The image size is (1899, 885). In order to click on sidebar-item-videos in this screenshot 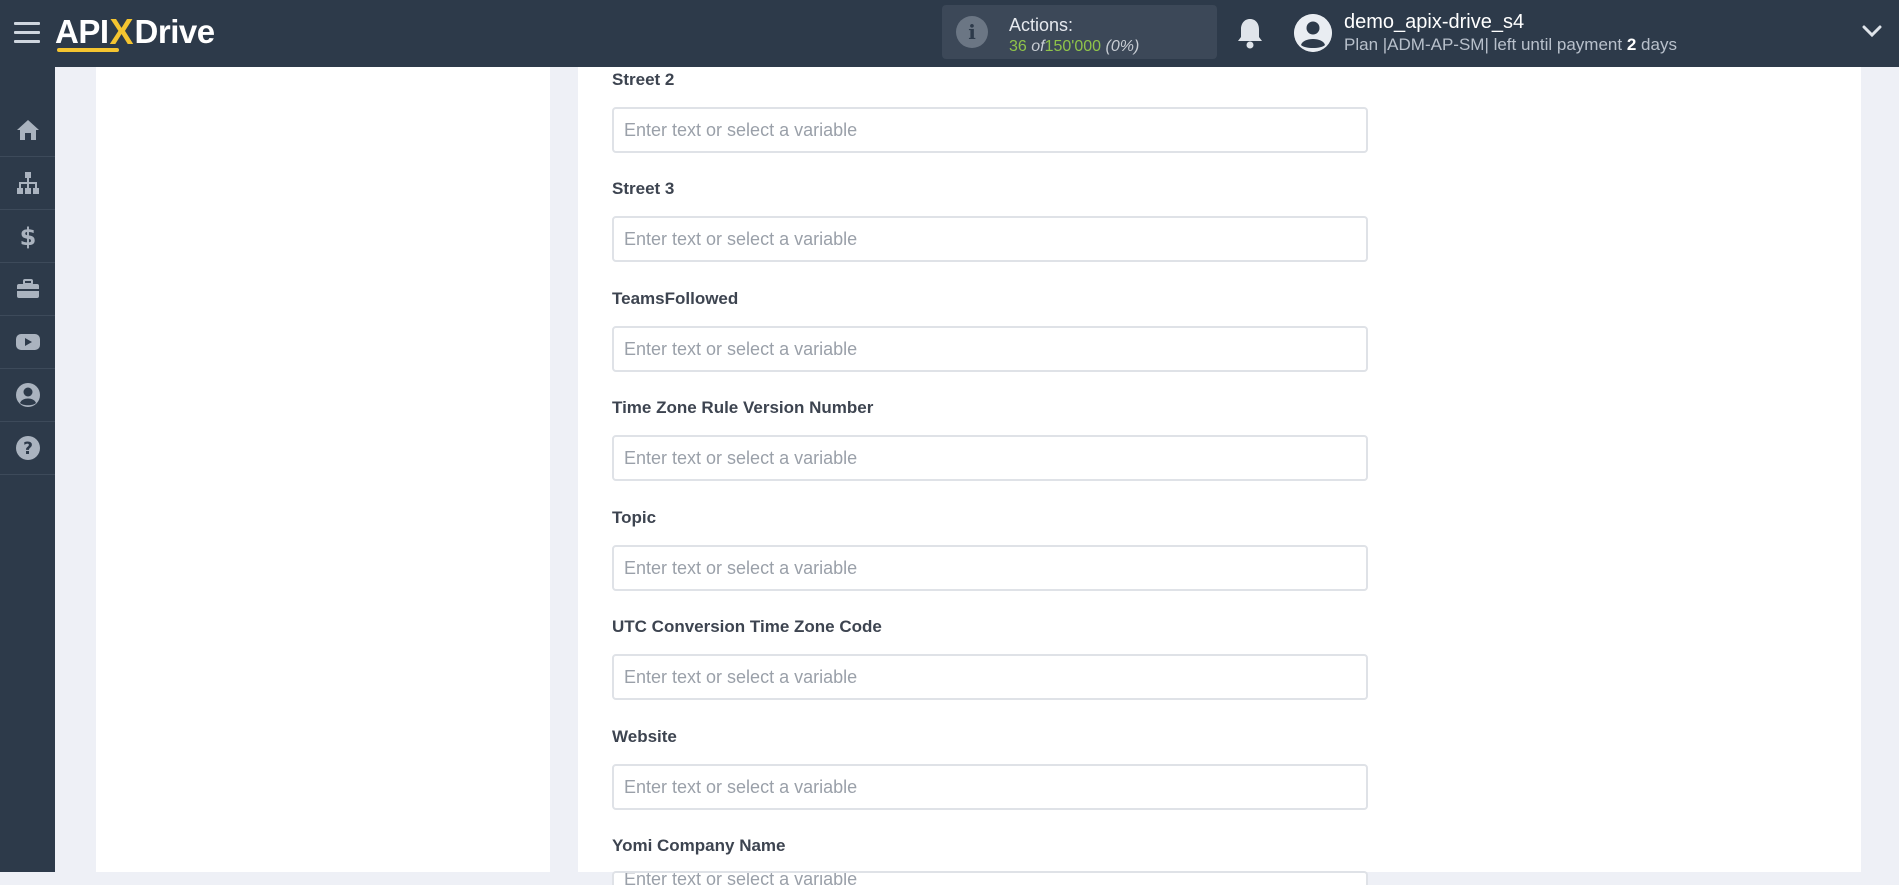, I will do `click(27, 342)`.